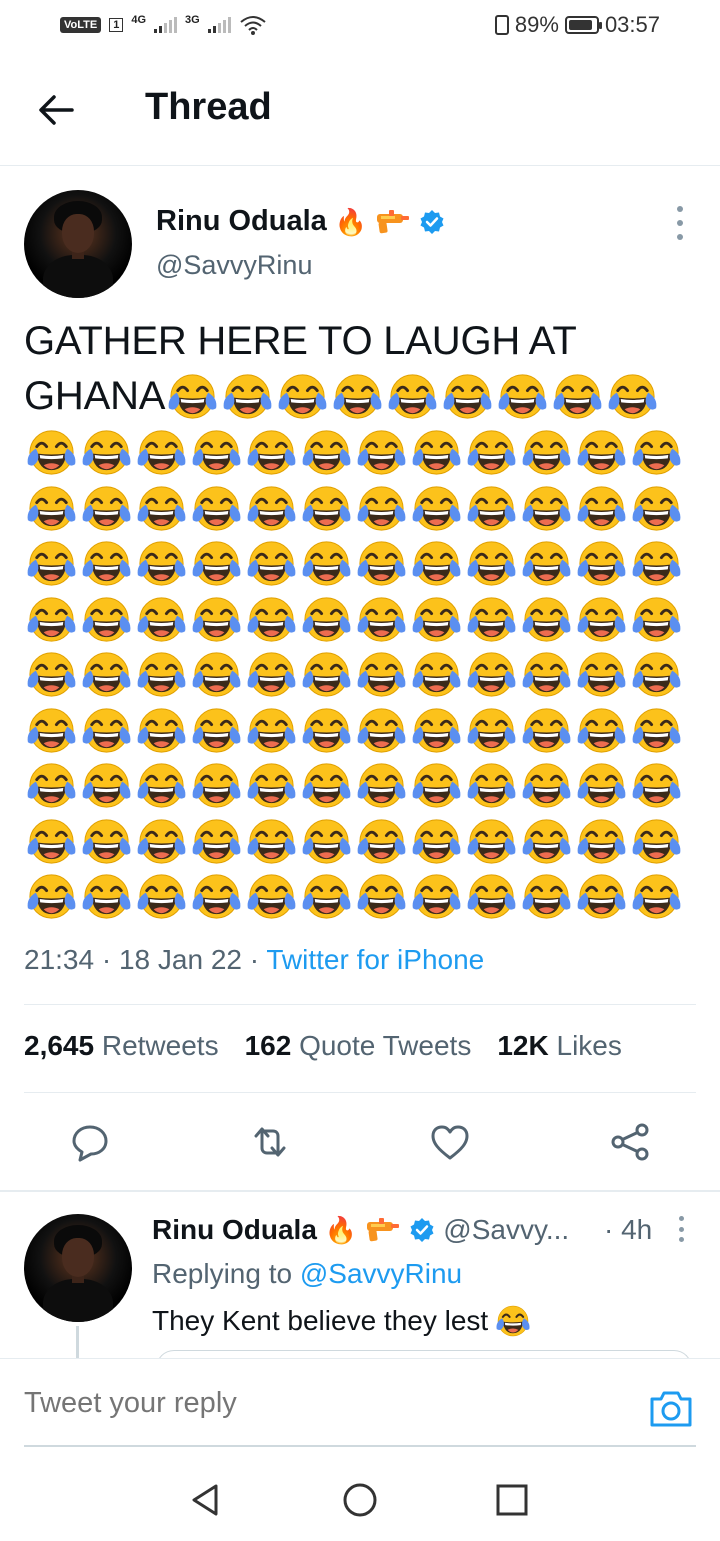  I want to click on likes-stat: 12K Likes, so click(559, 1046).